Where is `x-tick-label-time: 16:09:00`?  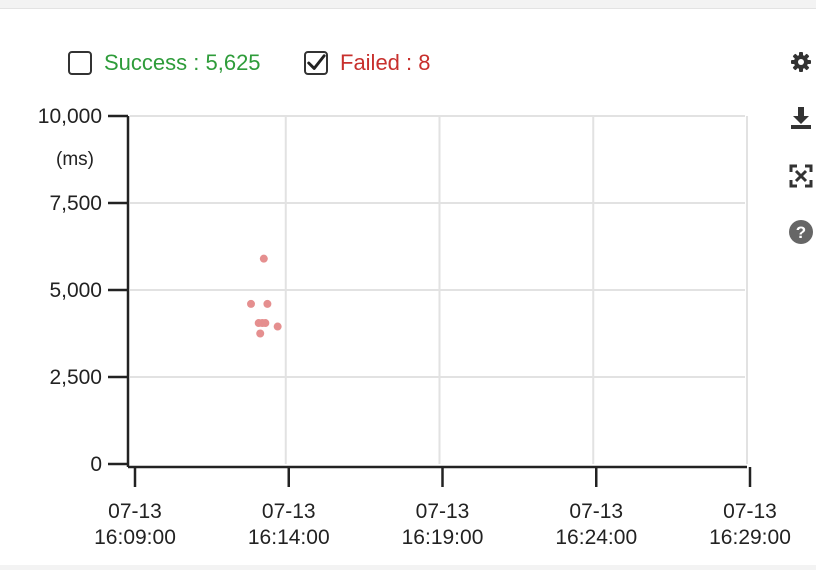
x-tick-label-time: 16:09:00 is located at coordinates (135, 537).